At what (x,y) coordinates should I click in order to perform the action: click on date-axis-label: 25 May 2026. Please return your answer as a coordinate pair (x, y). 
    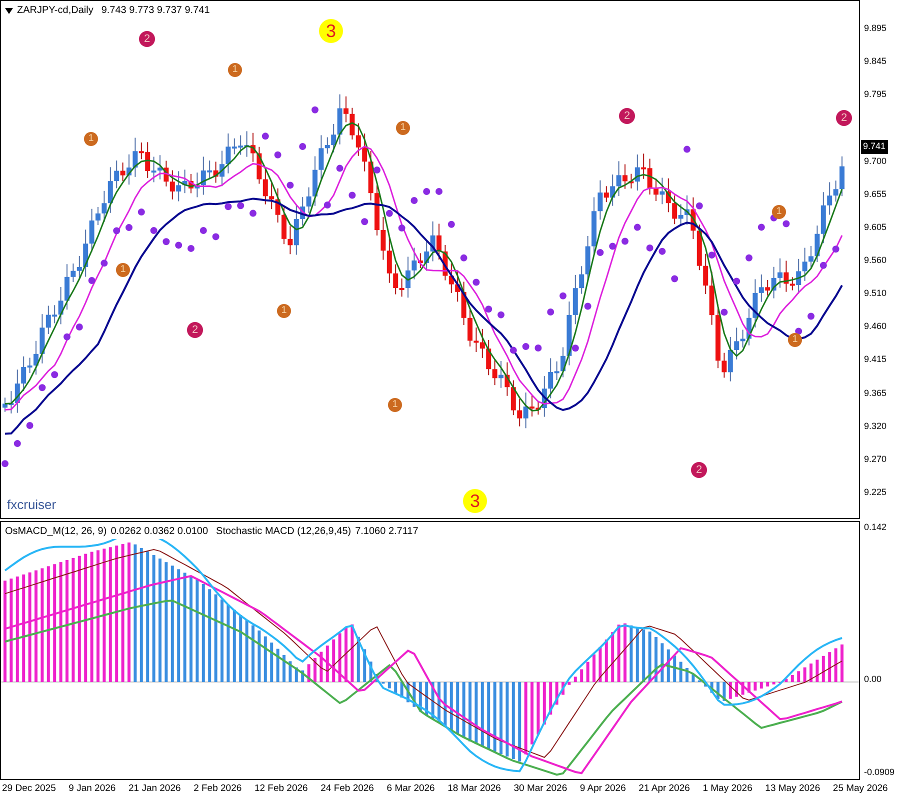
    Looking at the image, I should click on (860, 789).